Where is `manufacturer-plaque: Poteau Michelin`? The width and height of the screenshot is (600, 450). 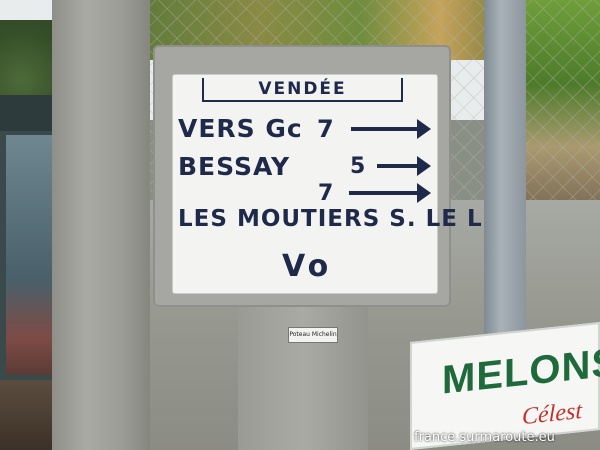 manufacturer-plaque: Poteau Michelin is located at coordinates (313, 335).